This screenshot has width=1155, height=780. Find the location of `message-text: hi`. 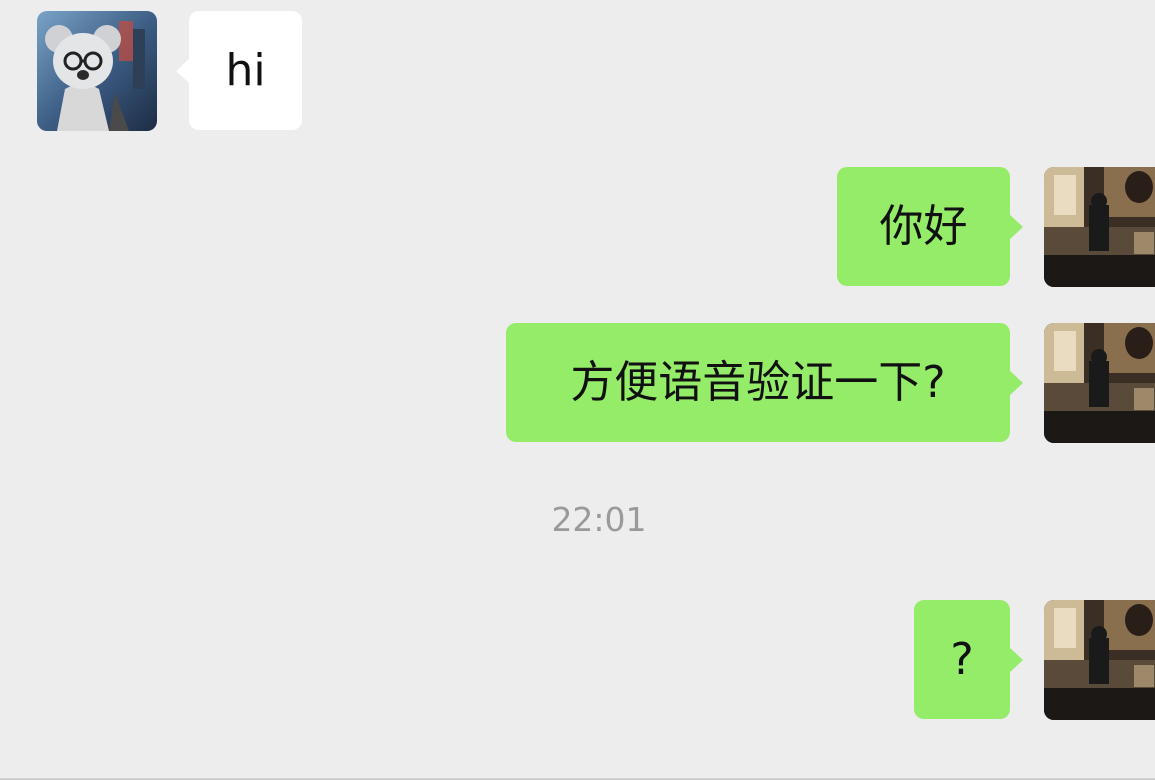

message-text: hi is located at coordinates (245, 70).